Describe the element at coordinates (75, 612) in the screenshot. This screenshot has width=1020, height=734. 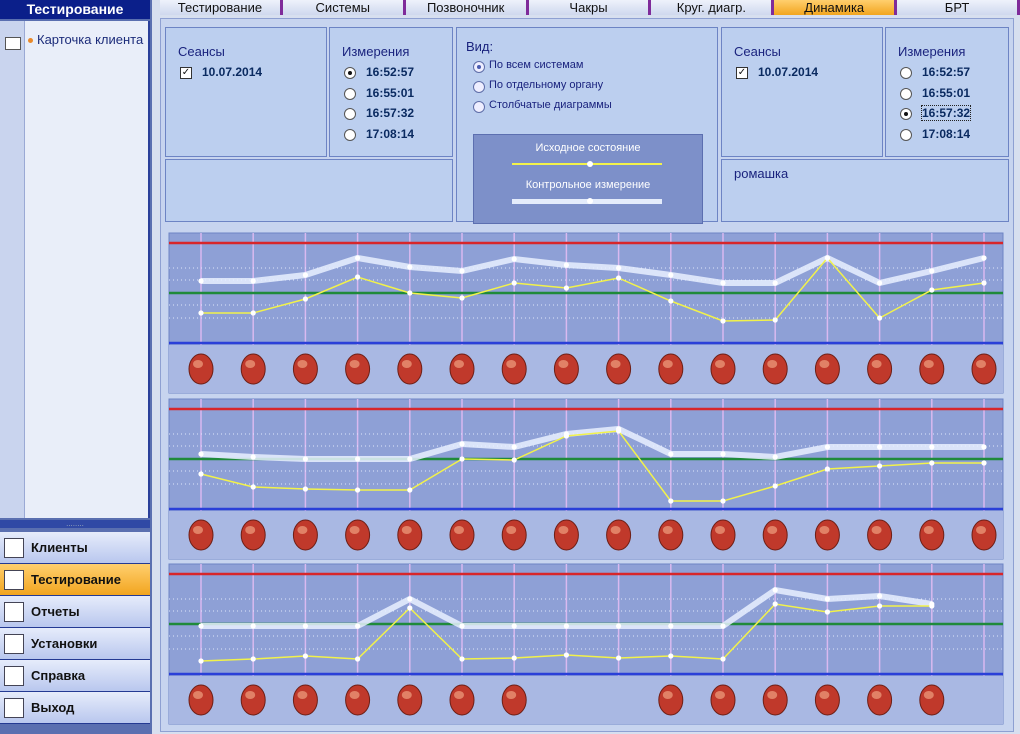
I see `nav-item-2: Отчеты` at that location.